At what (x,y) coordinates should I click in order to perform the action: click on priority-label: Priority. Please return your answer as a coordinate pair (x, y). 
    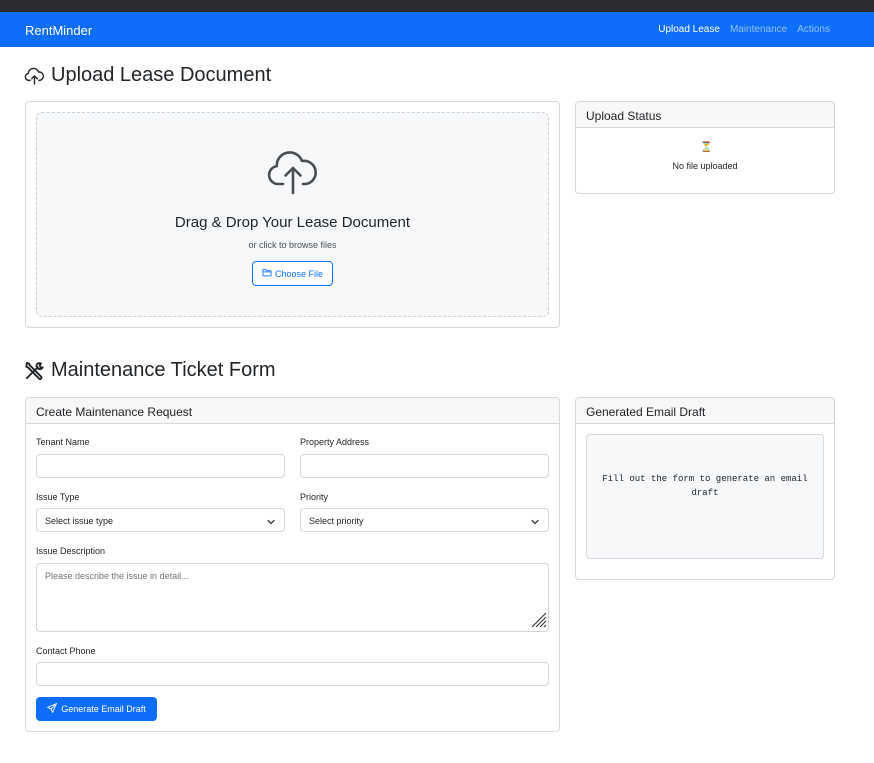
    Looking at the image, I should click on (314, 497).